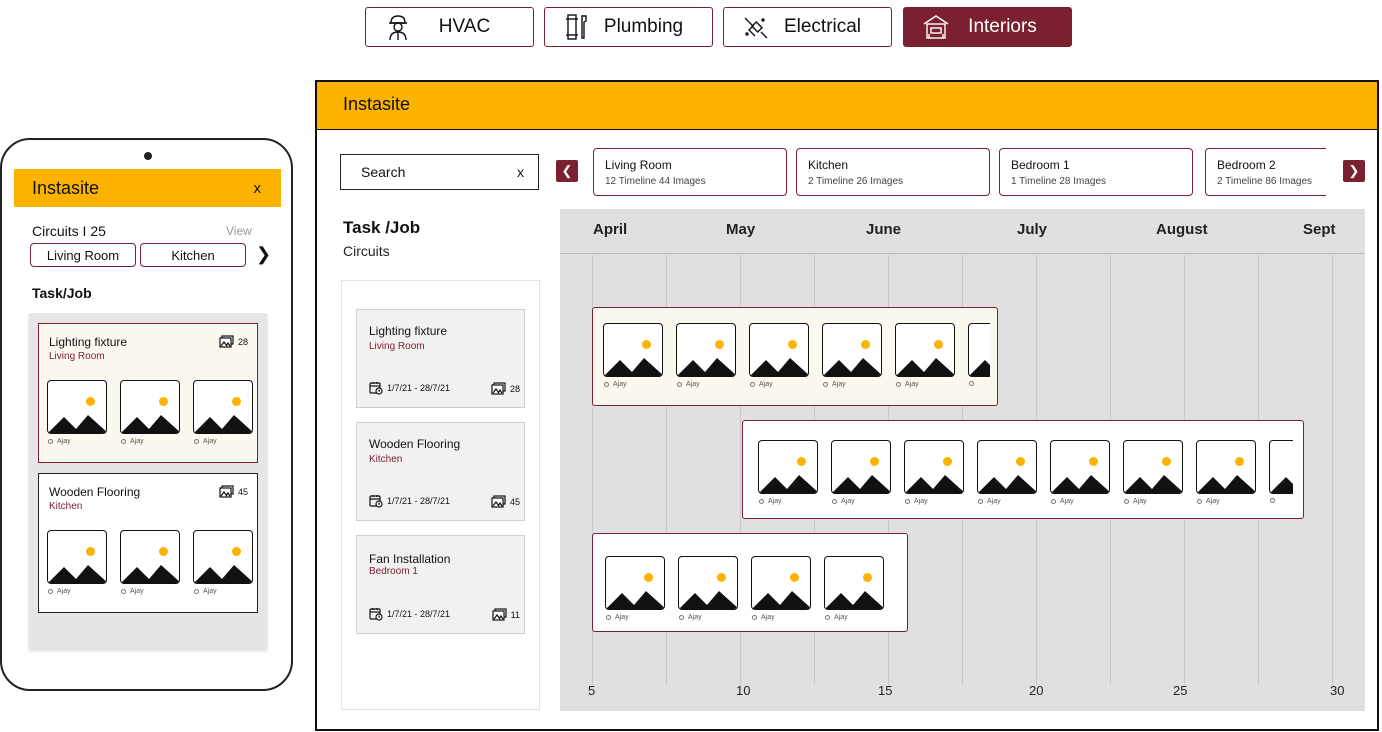 The image size is (1382, 732). I want to click on thumbnail-strip: Ajay Ajay Ajay Ajay, so click(755, 592).